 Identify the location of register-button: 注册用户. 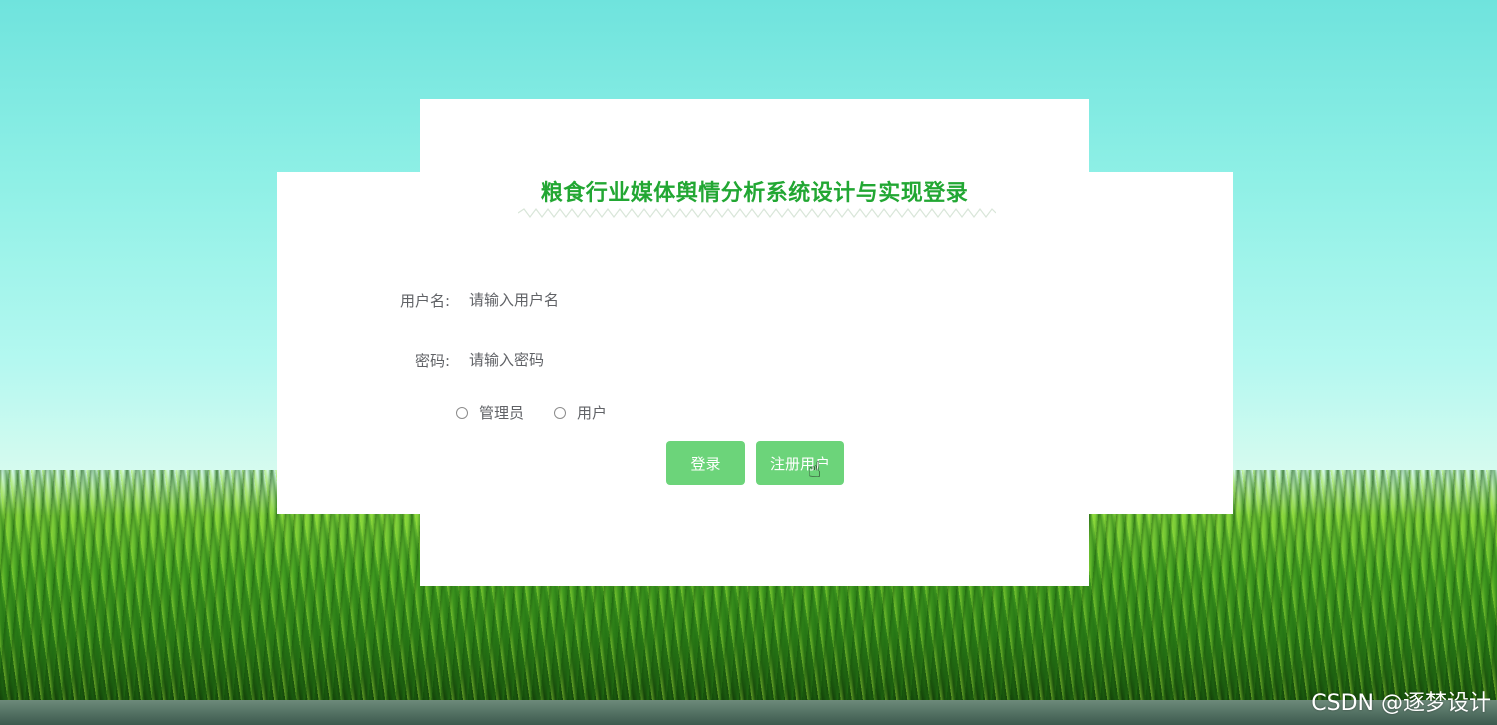
(800, 463).